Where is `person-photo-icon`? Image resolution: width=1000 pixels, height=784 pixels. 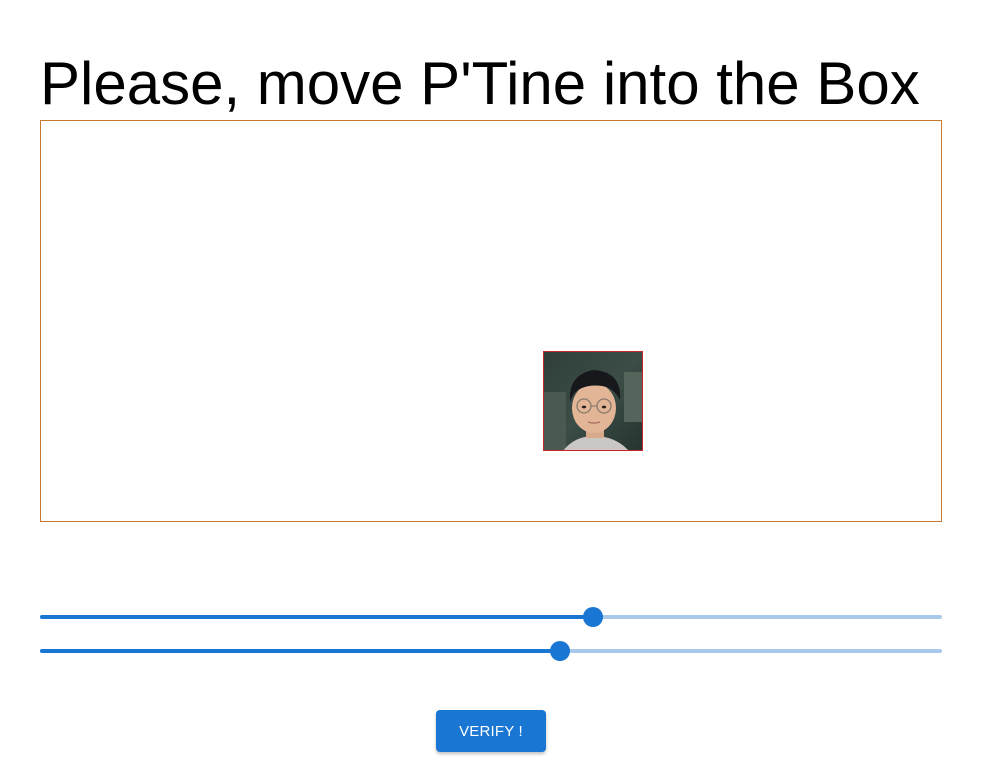 person-photo-icon is located at coordinates (593, 401).